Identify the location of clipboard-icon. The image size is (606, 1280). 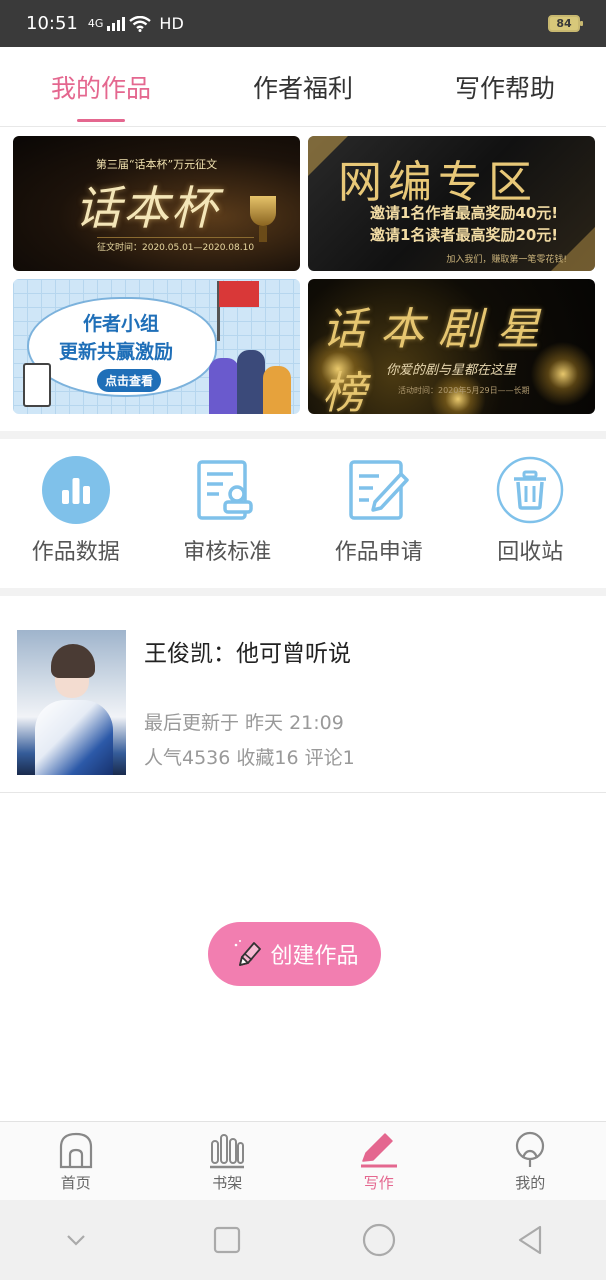
(37, 385).